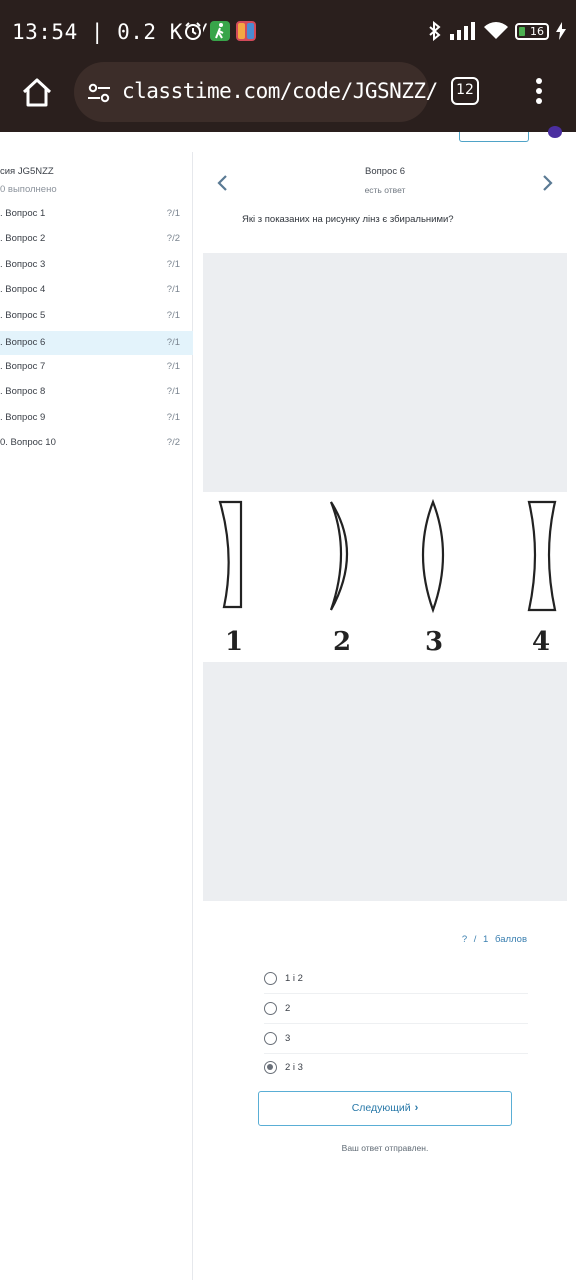 The image size is (576, 1280). Describe the element at coordinates (537, 31) in the screenshot. I see `battery-level: 16` at that location.